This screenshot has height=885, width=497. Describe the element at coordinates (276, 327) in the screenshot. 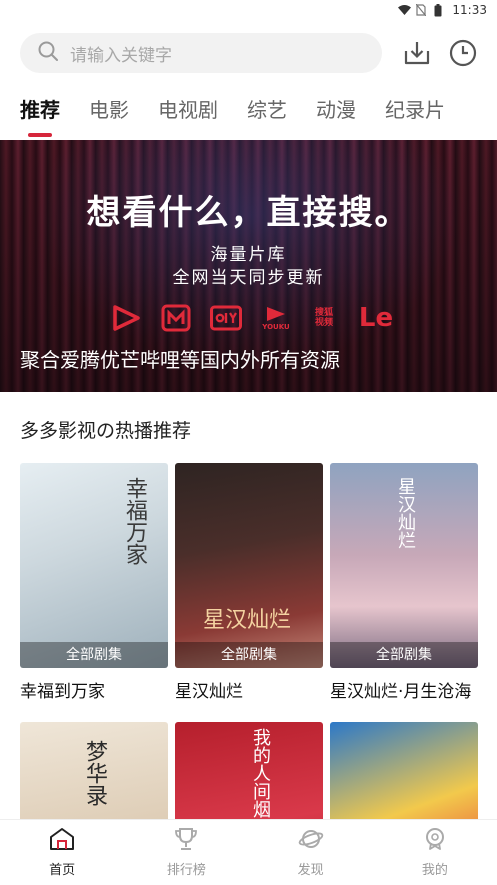

I see `youku-logo-text: YOUKU` at that location.